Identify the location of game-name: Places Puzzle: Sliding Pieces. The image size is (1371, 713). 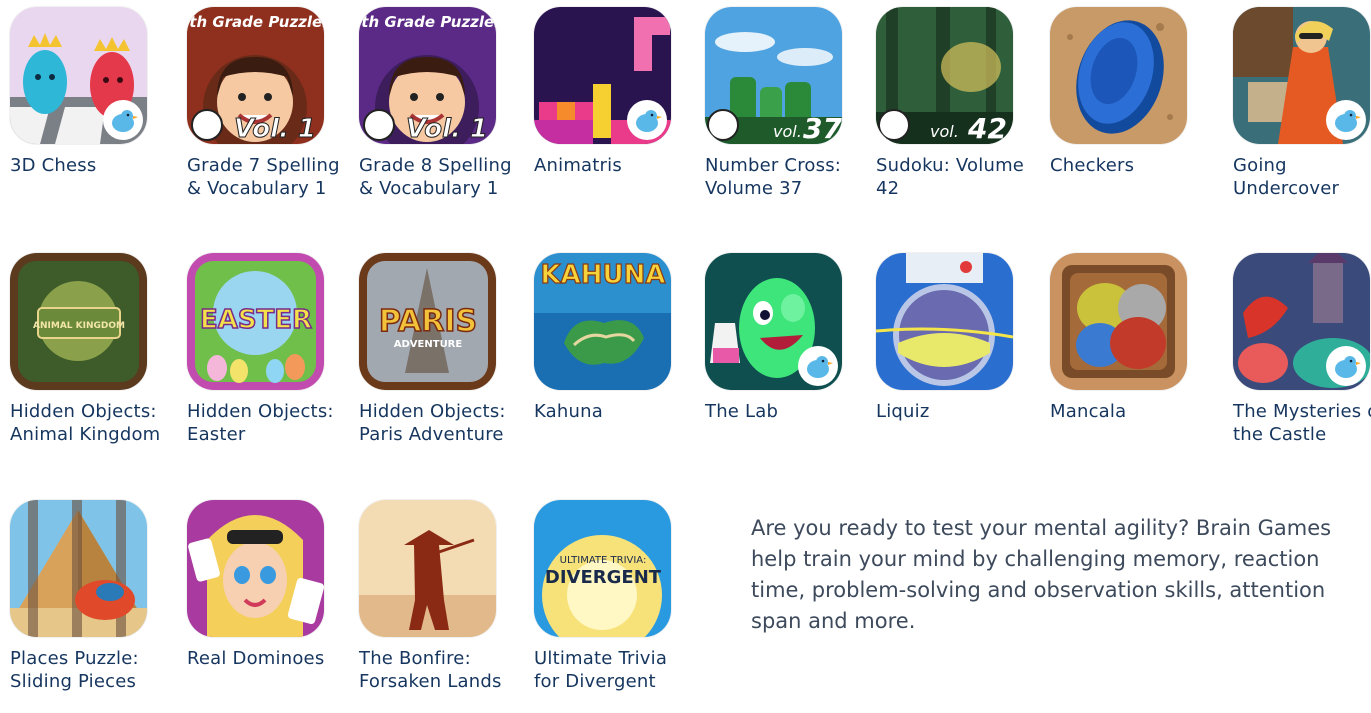
(74, 670).